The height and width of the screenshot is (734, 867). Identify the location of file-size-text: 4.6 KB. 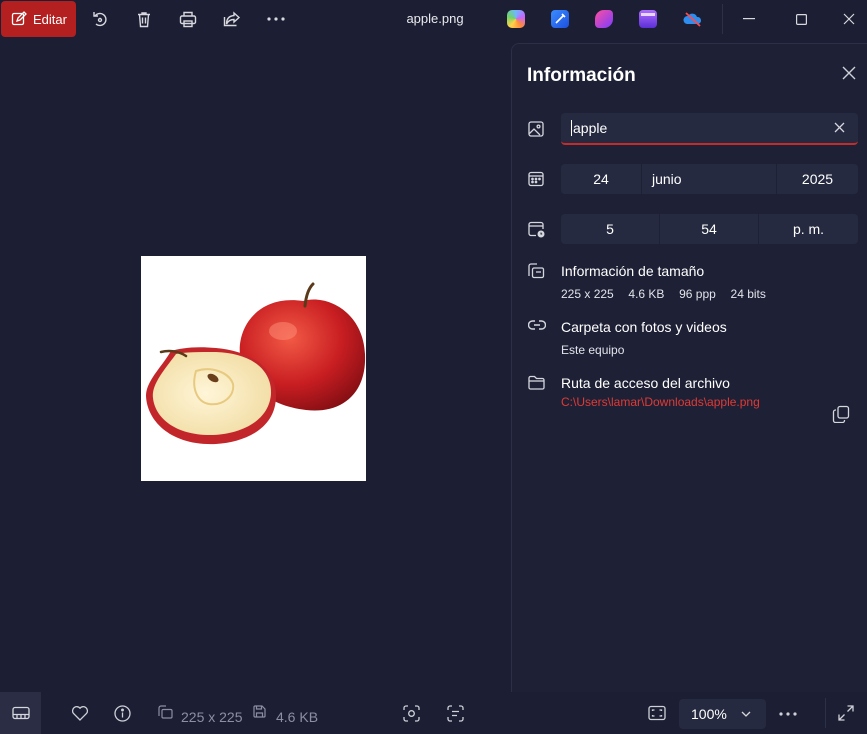
(297, 717).